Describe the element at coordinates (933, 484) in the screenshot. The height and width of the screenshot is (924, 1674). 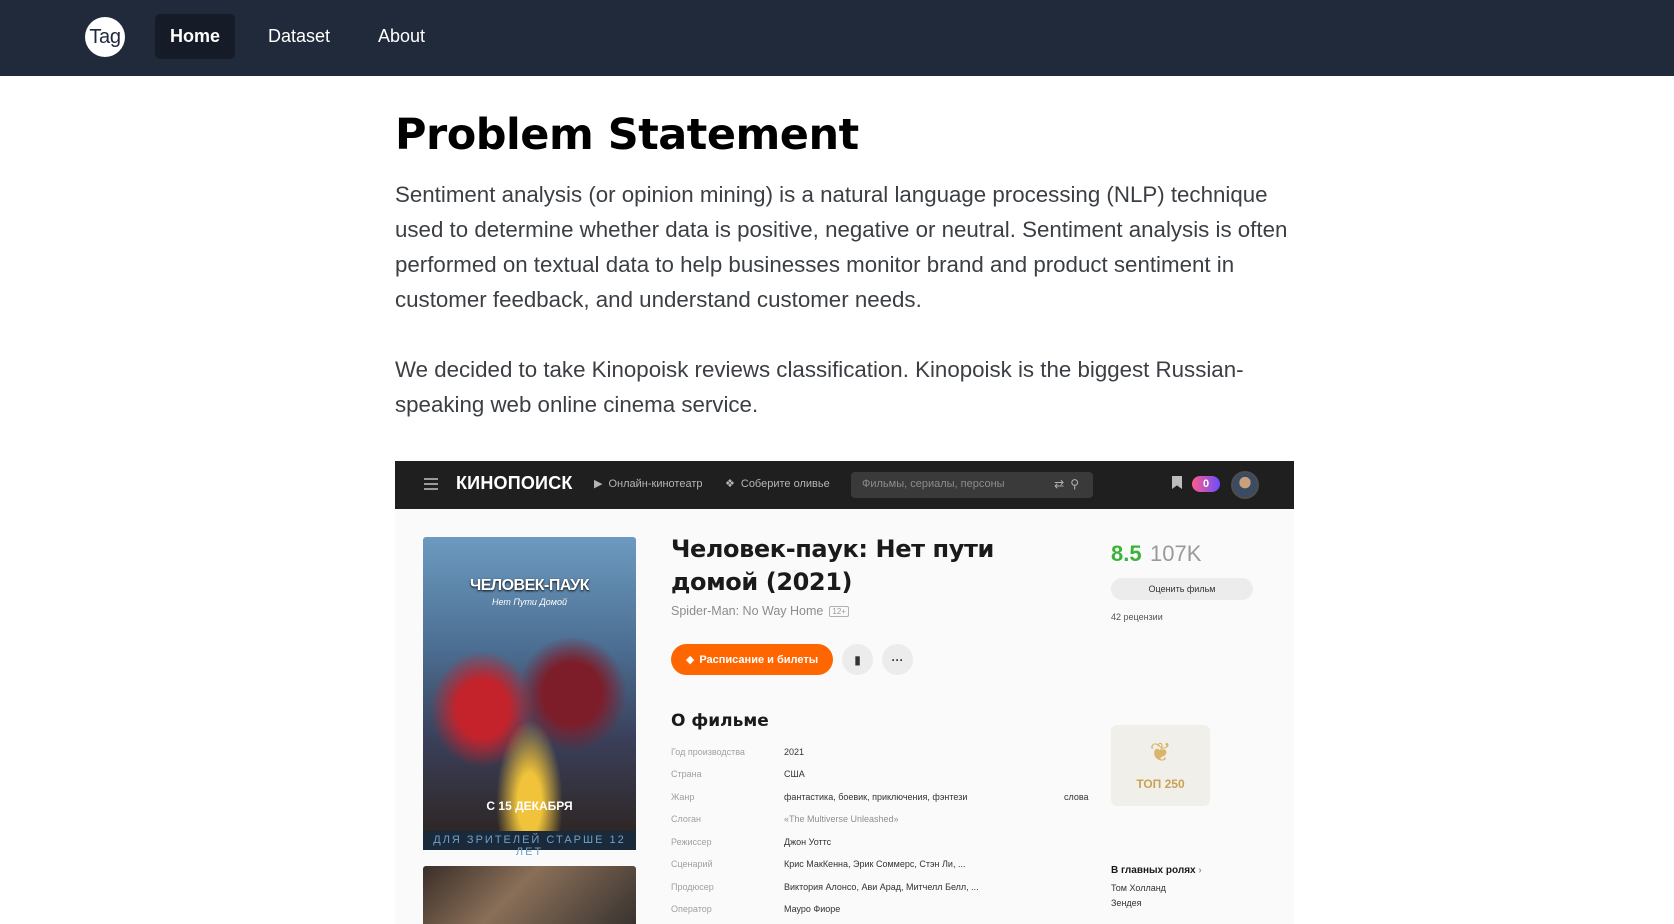
I see `kp-search-placeholder: Фильмы, сериалы, персоны` at that location.